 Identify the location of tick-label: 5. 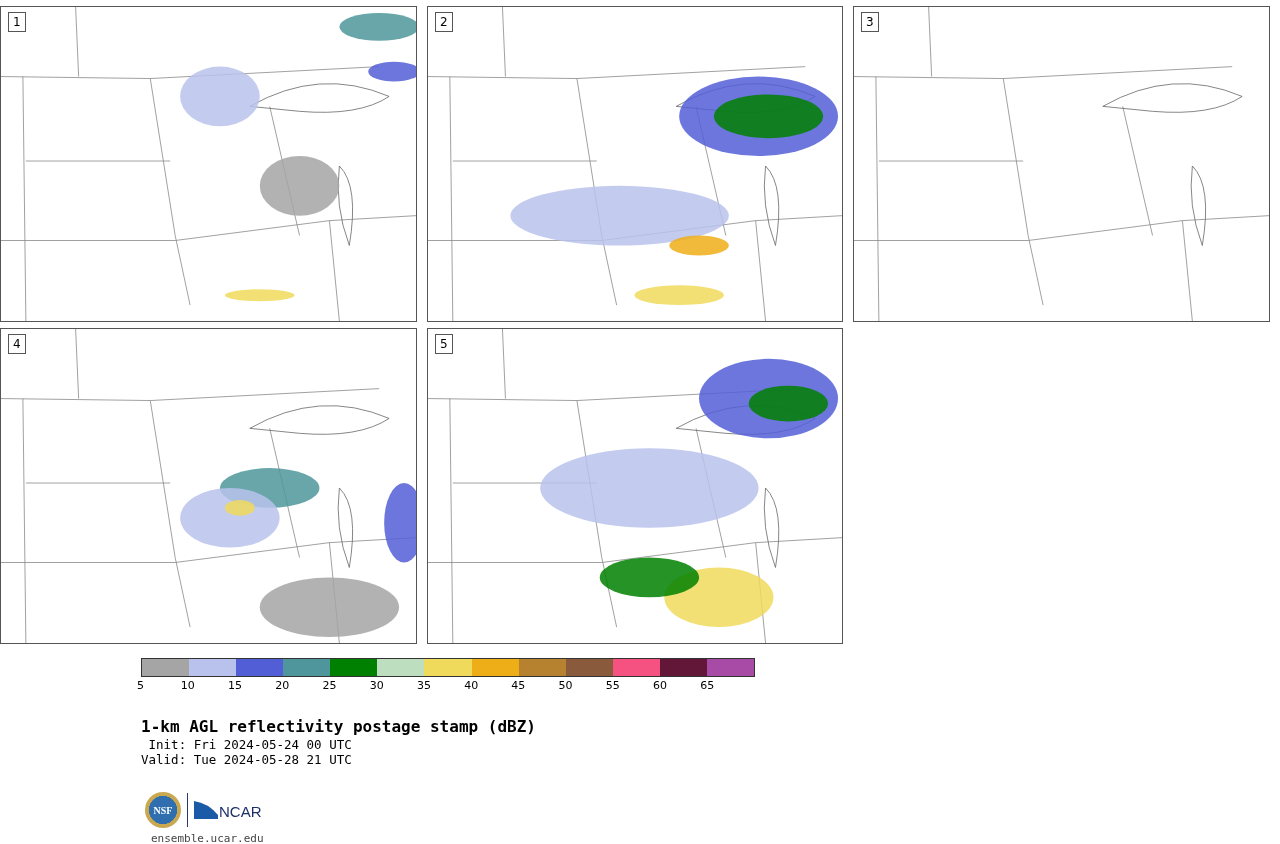
(141, 685).